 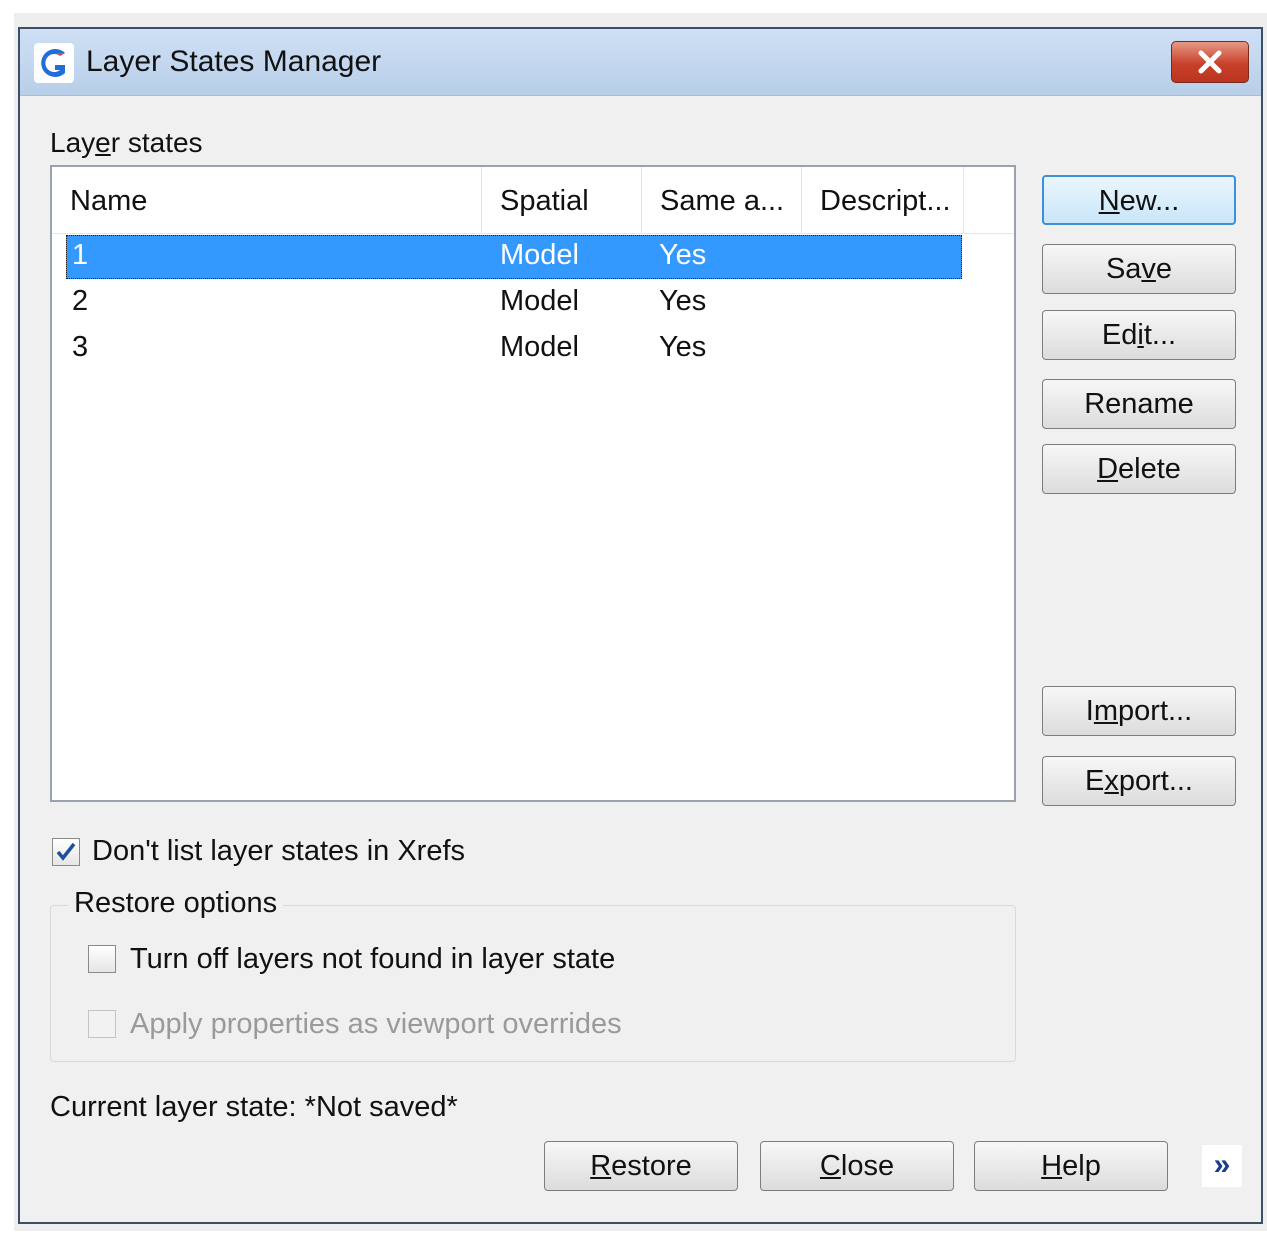 I want to click on dont-list-xrefs-checkbox, so click(x=66, y=852).